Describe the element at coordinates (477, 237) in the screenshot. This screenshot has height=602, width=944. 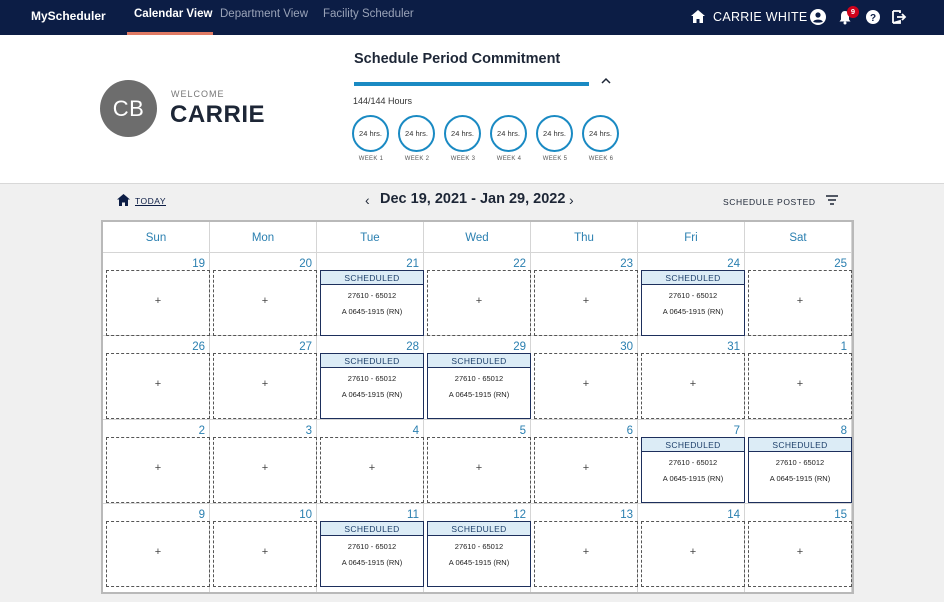
I see `day-of-week-label: Wed` at that location.